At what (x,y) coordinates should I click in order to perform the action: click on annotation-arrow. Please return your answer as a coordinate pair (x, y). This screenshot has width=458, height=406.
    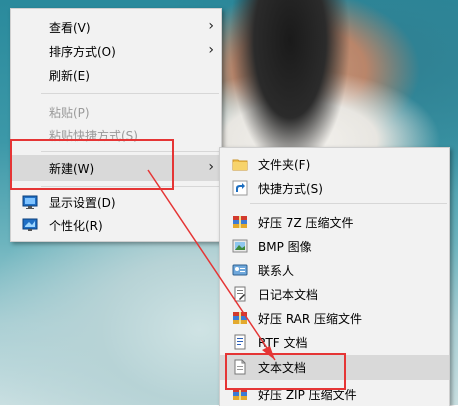
    Looking at the image, I should click on (211, 265).